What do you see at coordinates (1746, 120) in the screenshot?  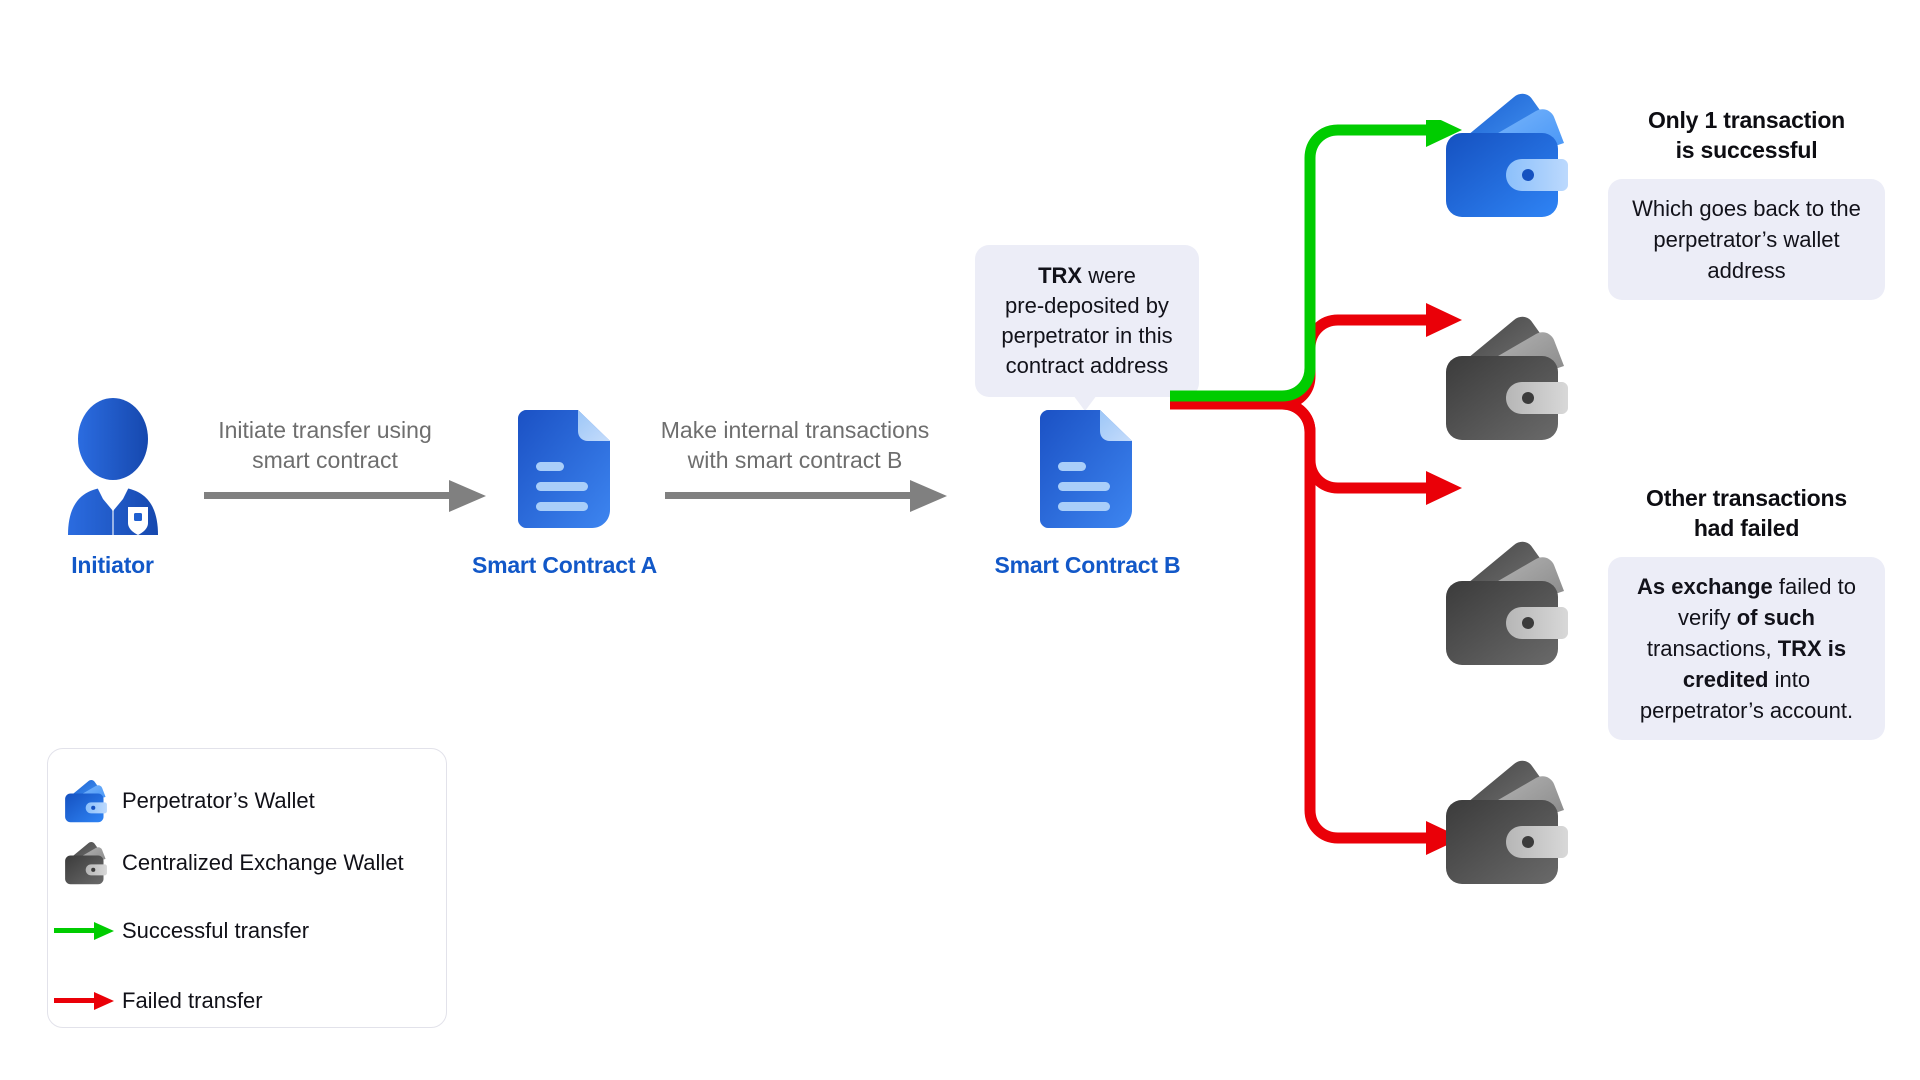 I see `annotation-success-title-line-1: Only 1 transaction` at bounding box center [1746, 120].